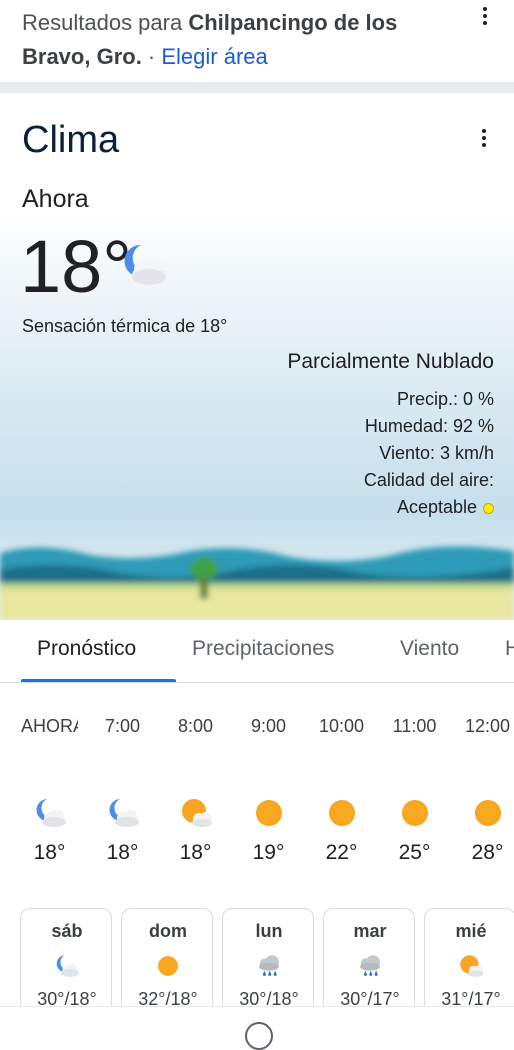 This screenshot has width=514, height=1050. Describe the element at coordinates (195, 726) in the screenshot. I see `hour-time: 8:00` at that location.